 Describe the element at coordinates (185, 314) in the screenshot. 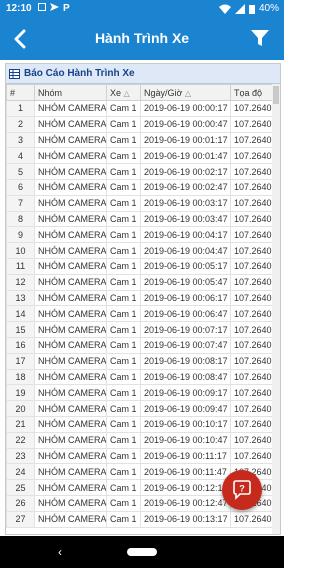

I see `row-datetime: 2019-06-19 00:06:47` at that location.